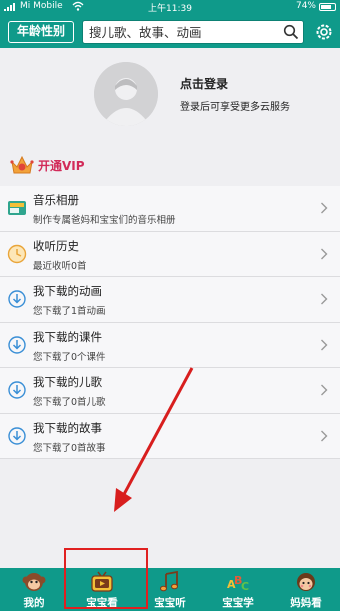  Describe the element at coordinates (306, 603) in the screenshot. I see `tab-label: 妈妈看` at that location.